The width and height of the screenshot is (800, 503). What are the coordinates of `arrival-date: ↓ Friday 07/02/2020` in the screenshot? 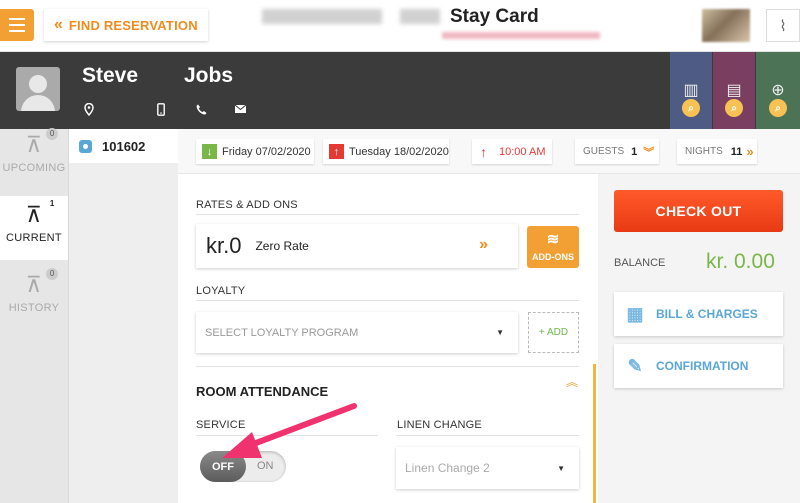 It's located at (255, 151).